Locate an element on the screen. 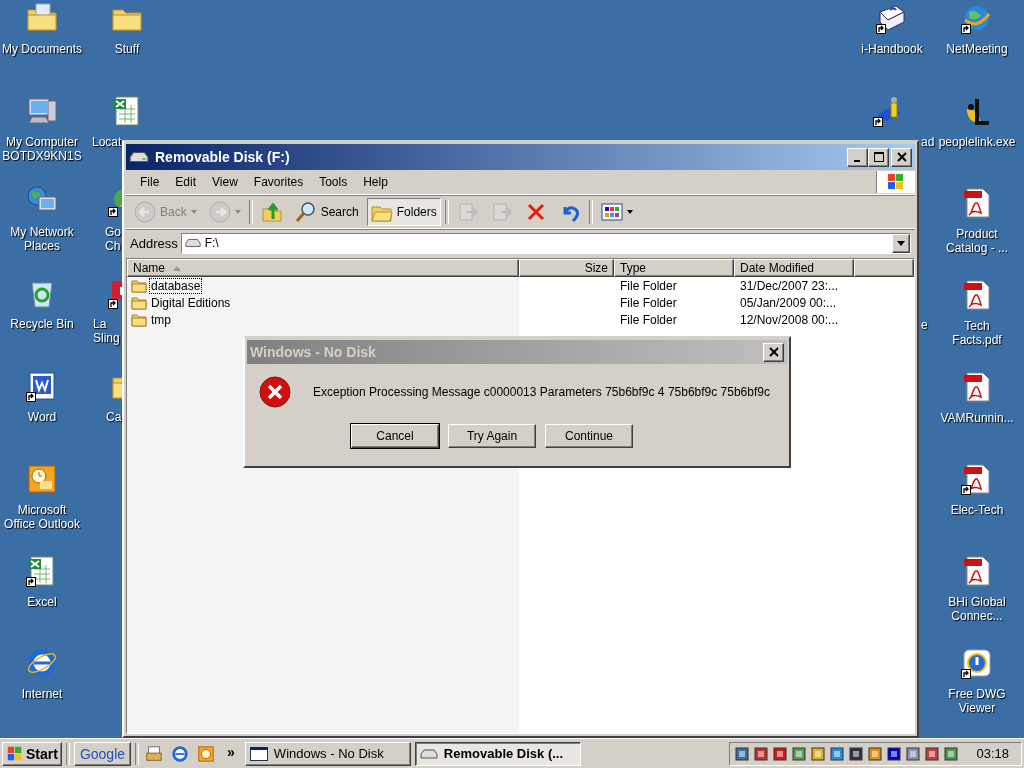 The width and height of the screenshot is (1024, 768). icon-label: peoplelink.exe is located at coordinates (977, 142).